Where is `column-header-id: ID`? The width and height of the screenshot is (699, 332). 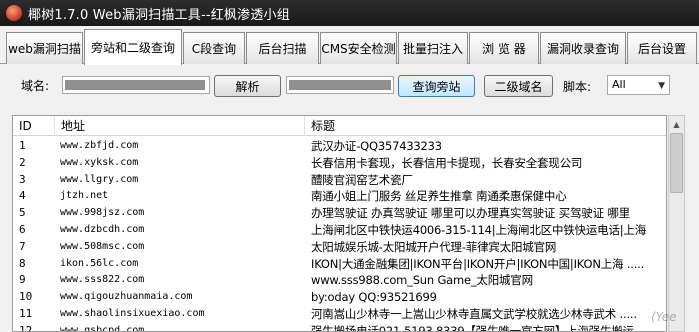 column-header-id: ID is located at coordinates (34, 126).